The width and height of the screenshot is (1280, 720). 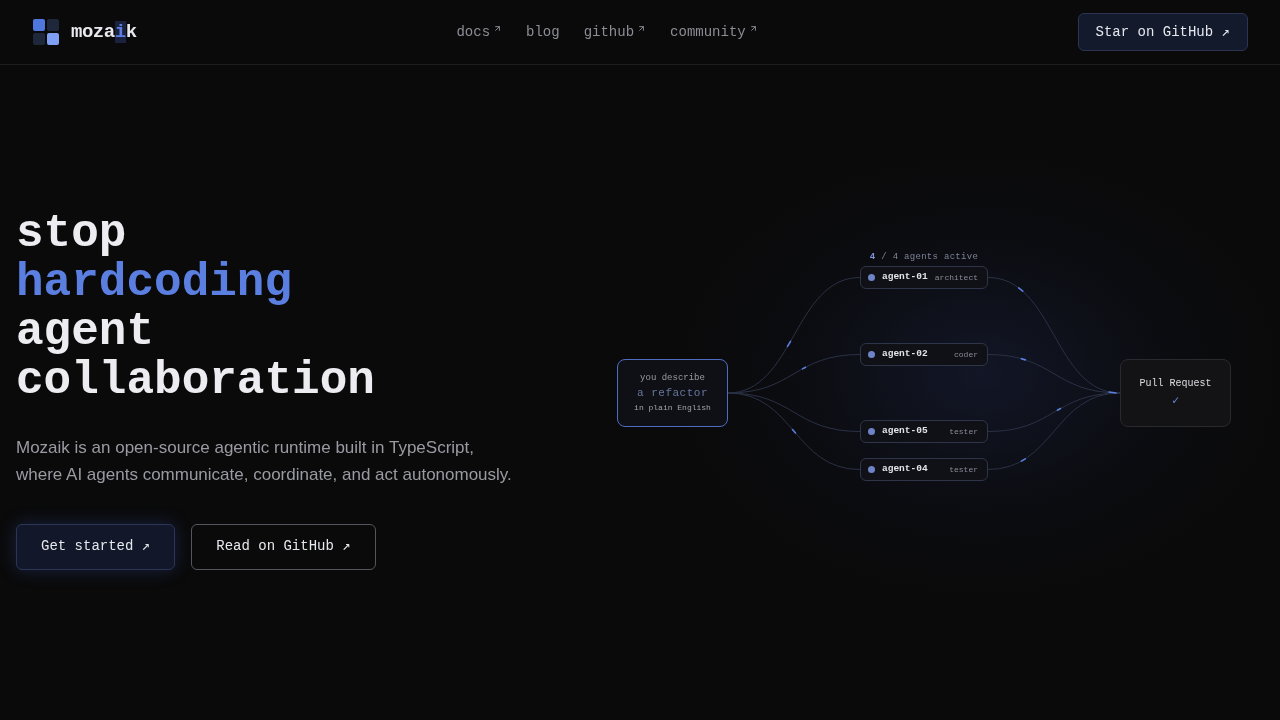 I want to click on prompt-task: a refactor, so click(x=672, y=393).